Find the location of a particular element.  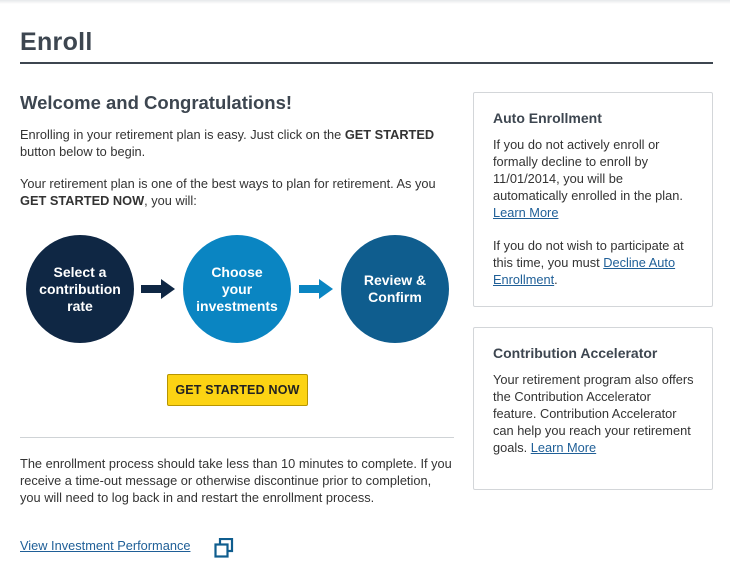

intro-text-bold: GET STARTED is located at coordinates (389, 134).